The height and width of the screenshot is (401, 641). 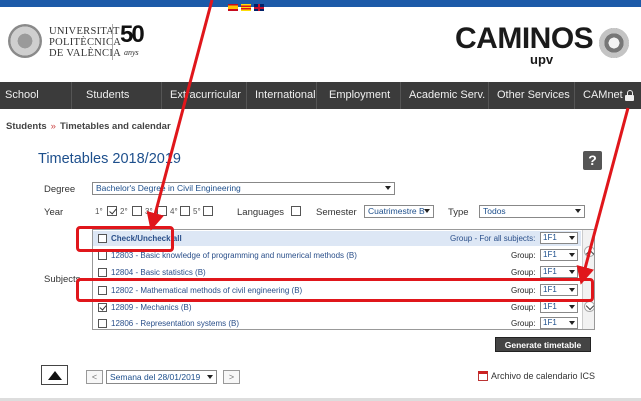 I want to click on degree-label: Degree, so click(x=60, y=189).